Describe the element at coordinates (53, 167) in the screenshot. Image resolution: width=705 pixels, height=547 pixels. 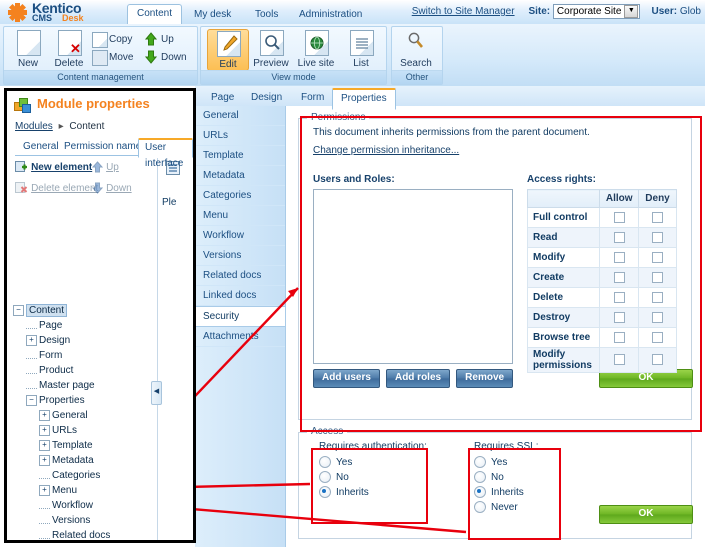
I see `element-new: New element` at that location.